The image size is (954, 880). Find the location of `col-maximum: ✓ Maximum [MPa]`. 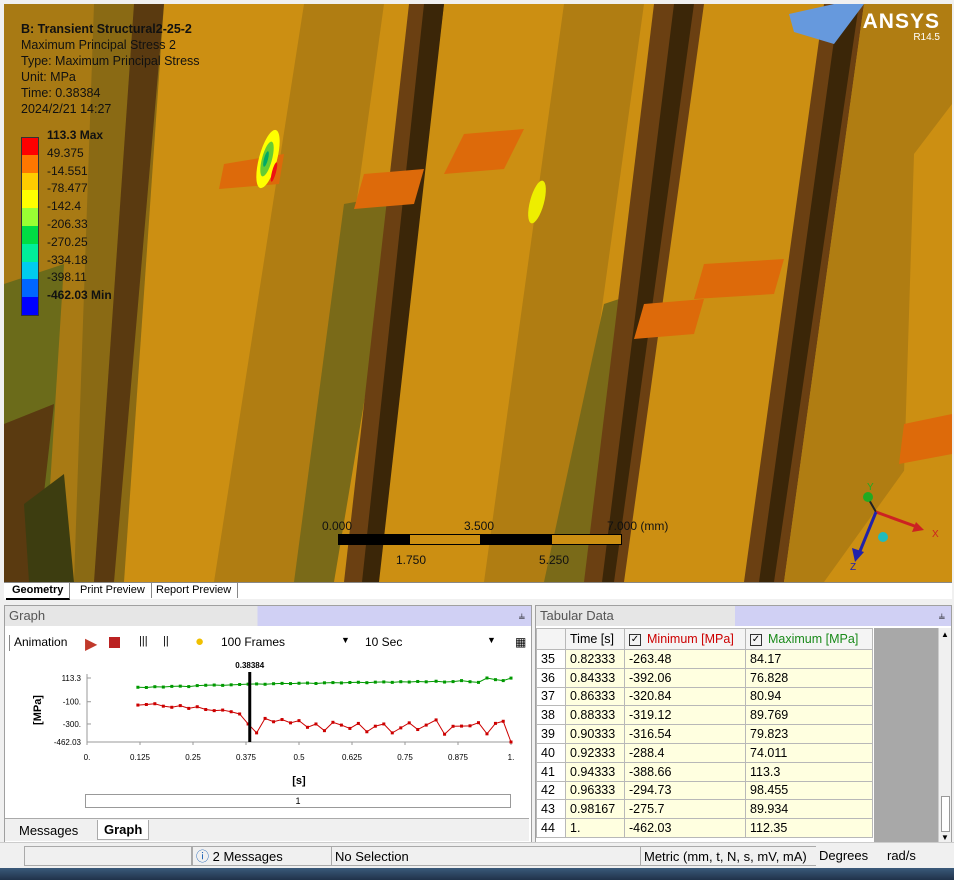

col-maximum: ✓ Maximum [MPa] is located at coordinates (809, 639).